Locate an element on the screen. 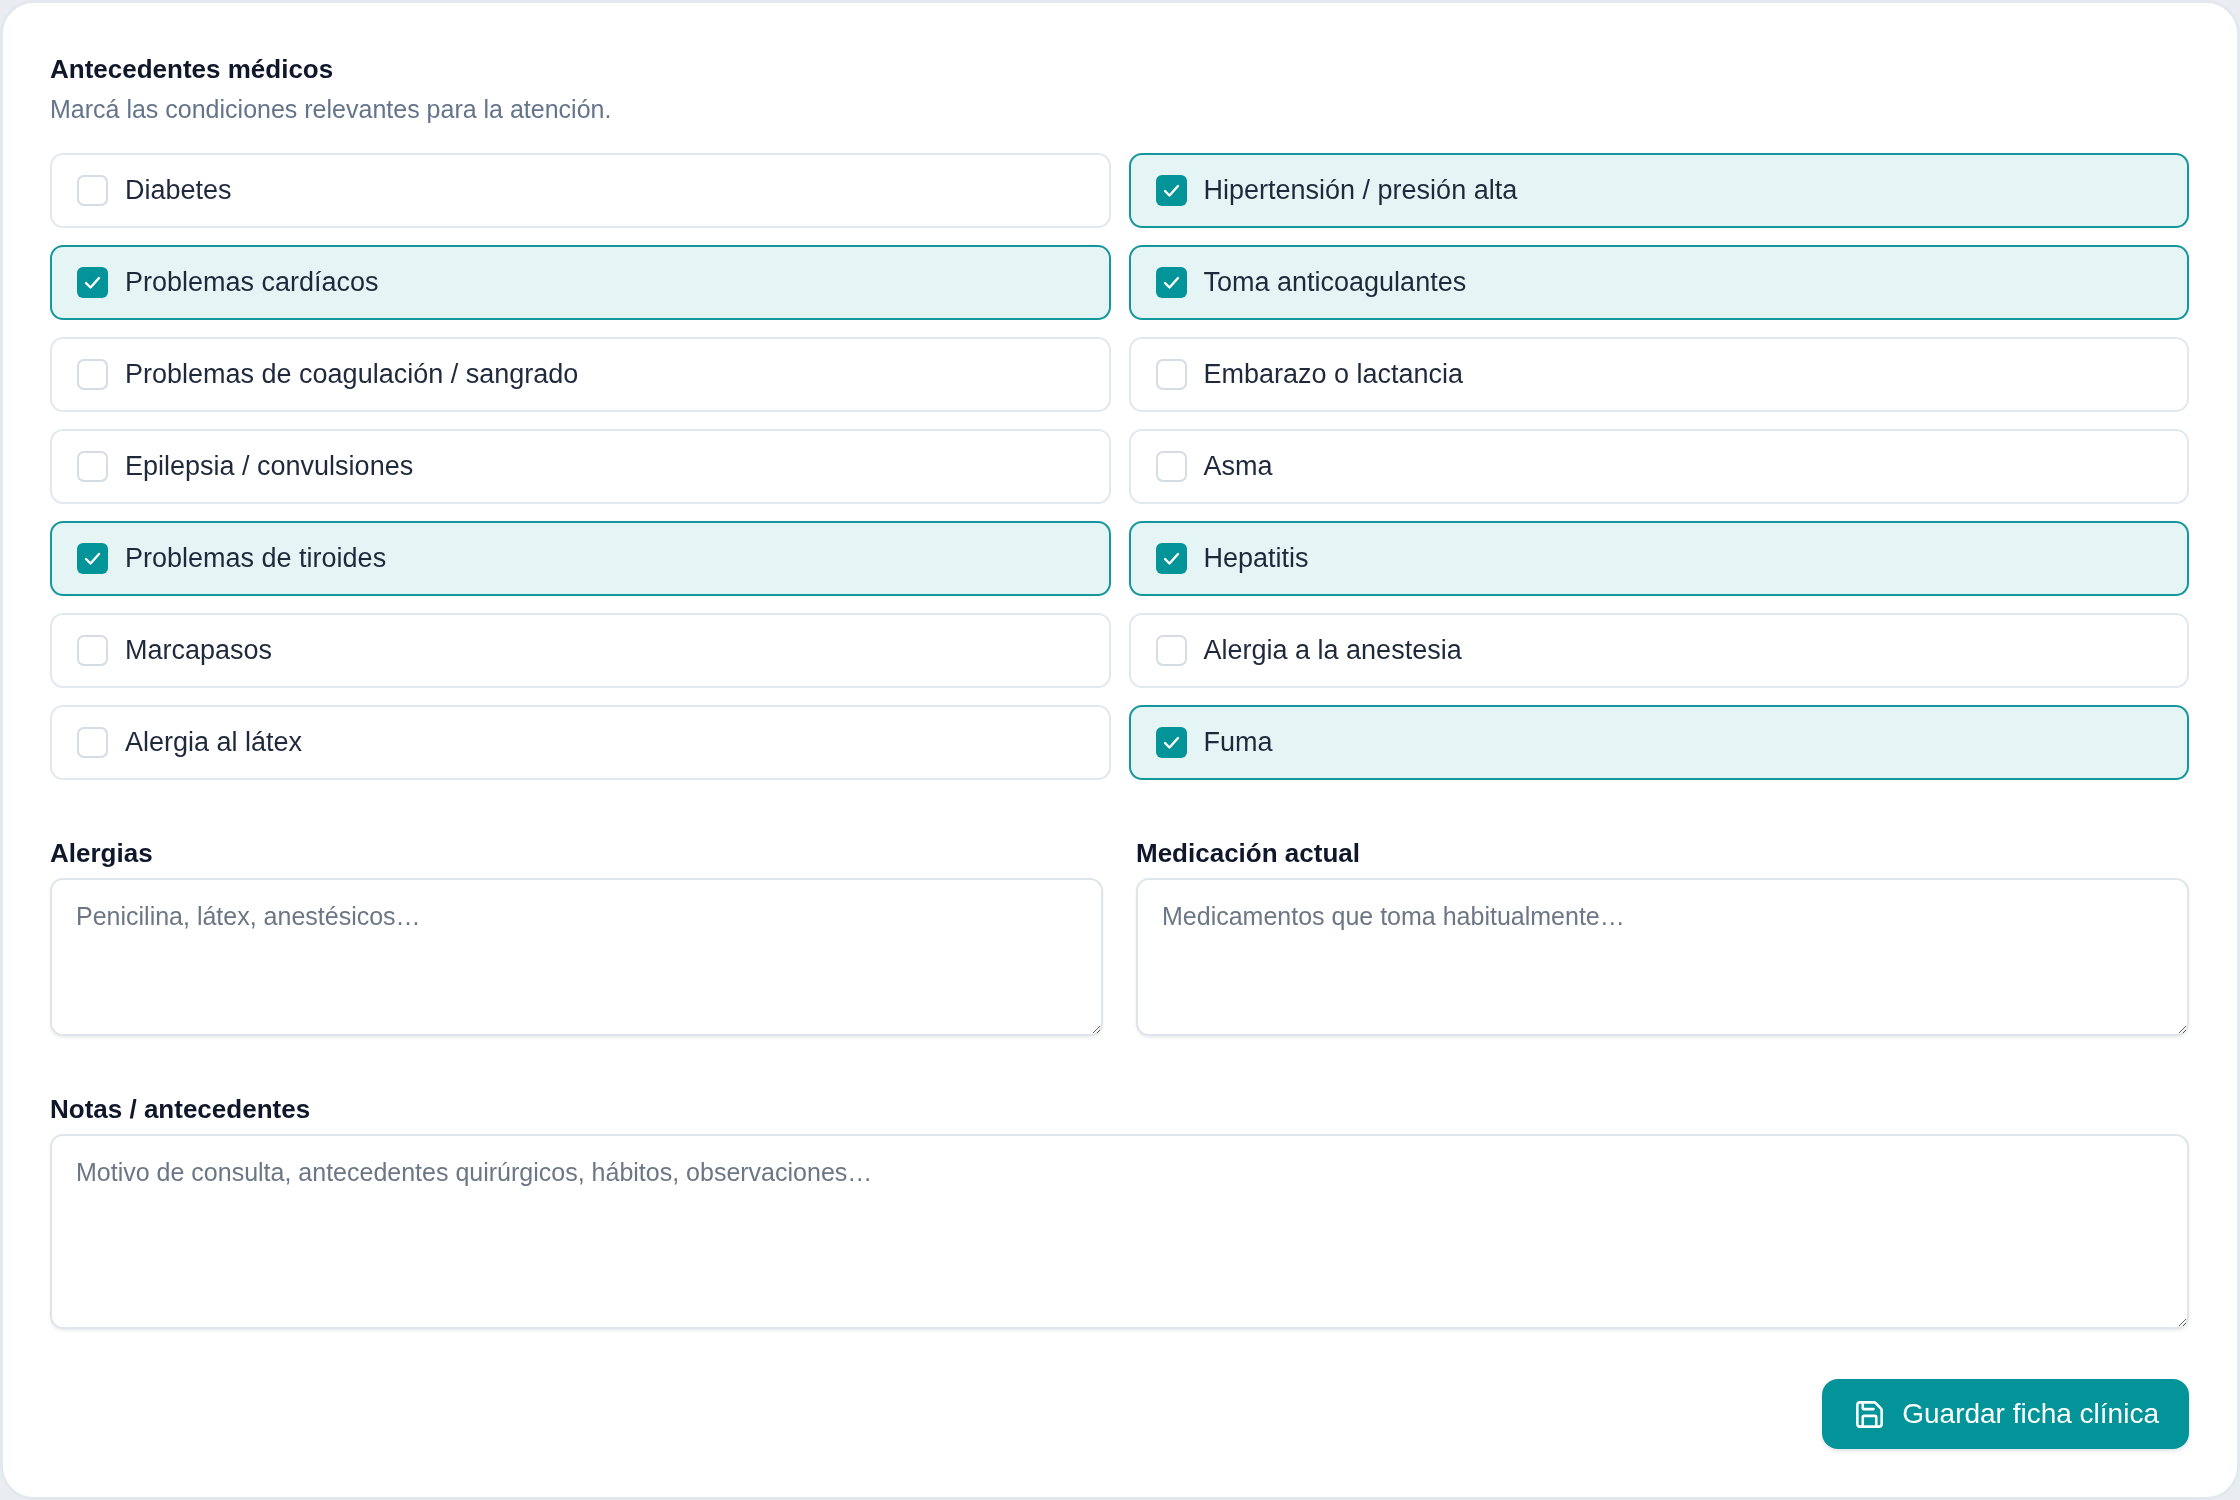 This screenshot has height=1500, width=2240. condition-option: Fuma is located at coordinates (1658, 742).